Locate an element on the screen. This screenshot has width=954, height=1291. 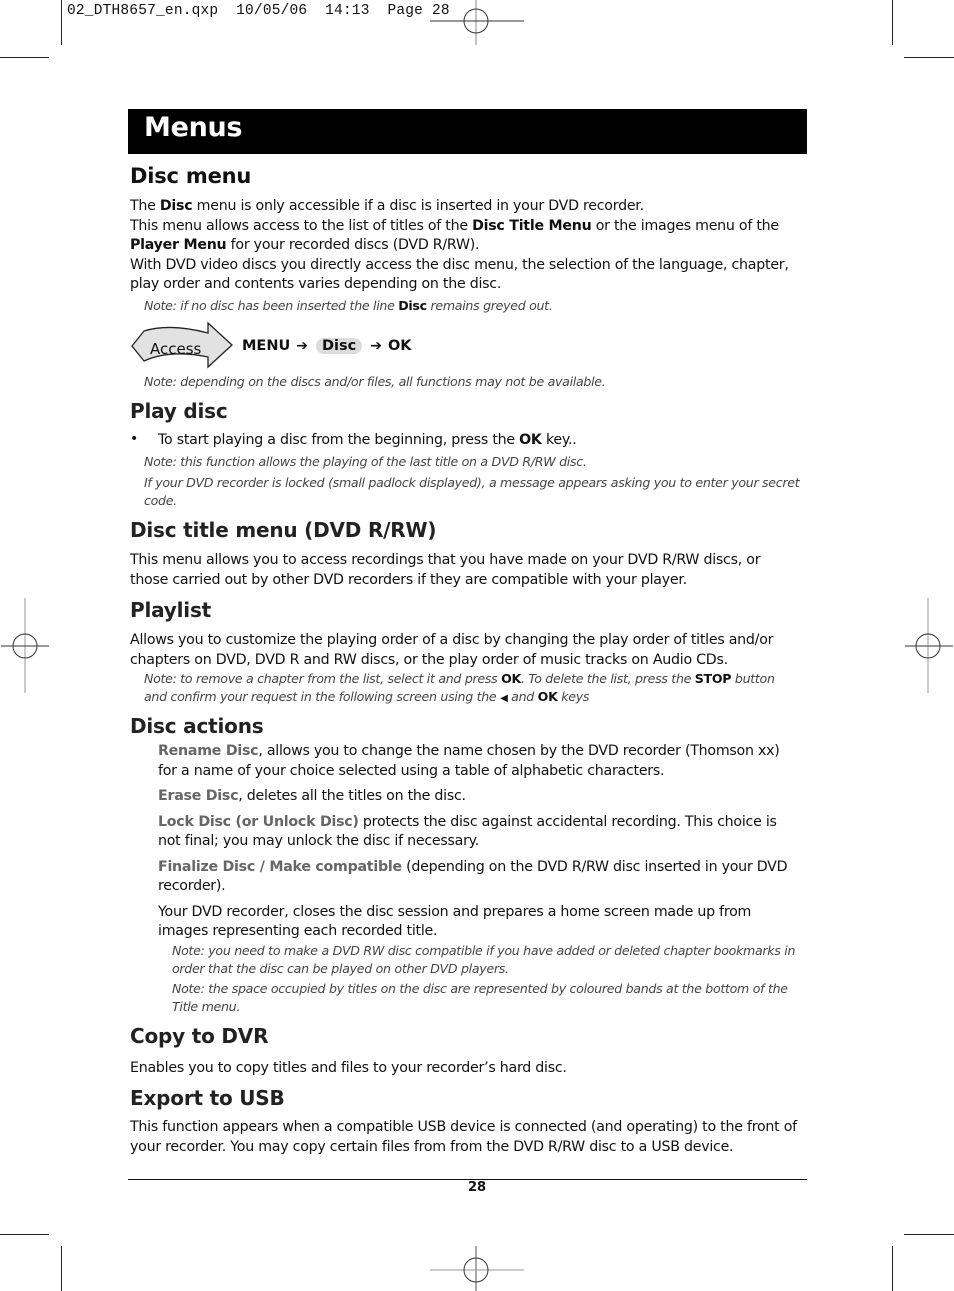
access-label: Access is located at coordinates (176, 349).